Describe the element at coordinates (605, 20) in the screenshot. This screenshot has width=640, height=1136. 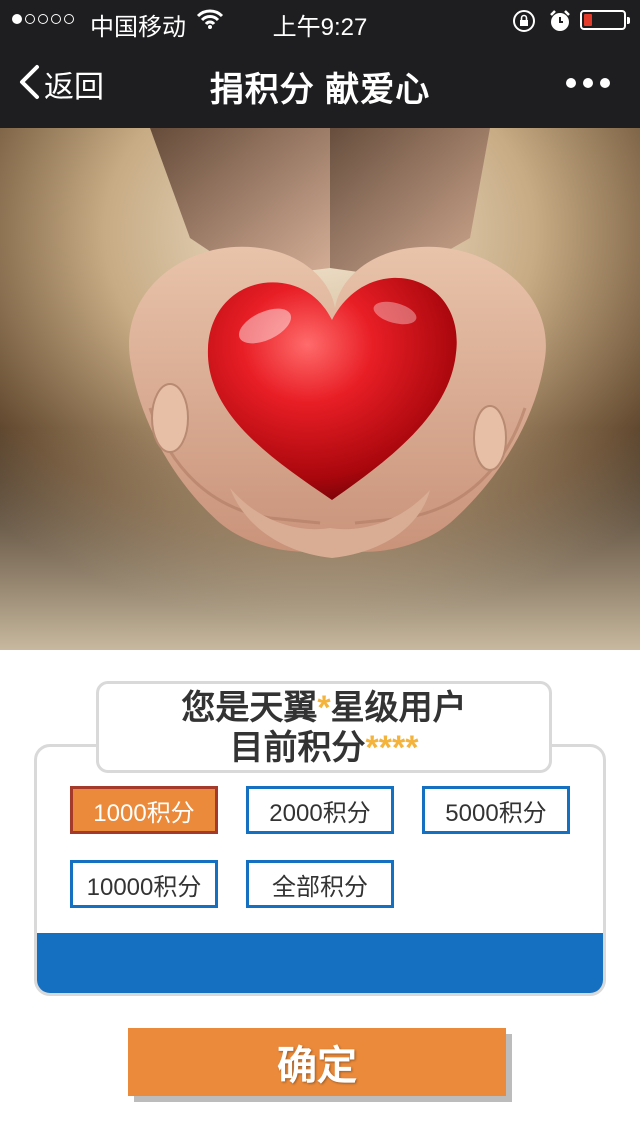
I see `battery-icon` at that location.